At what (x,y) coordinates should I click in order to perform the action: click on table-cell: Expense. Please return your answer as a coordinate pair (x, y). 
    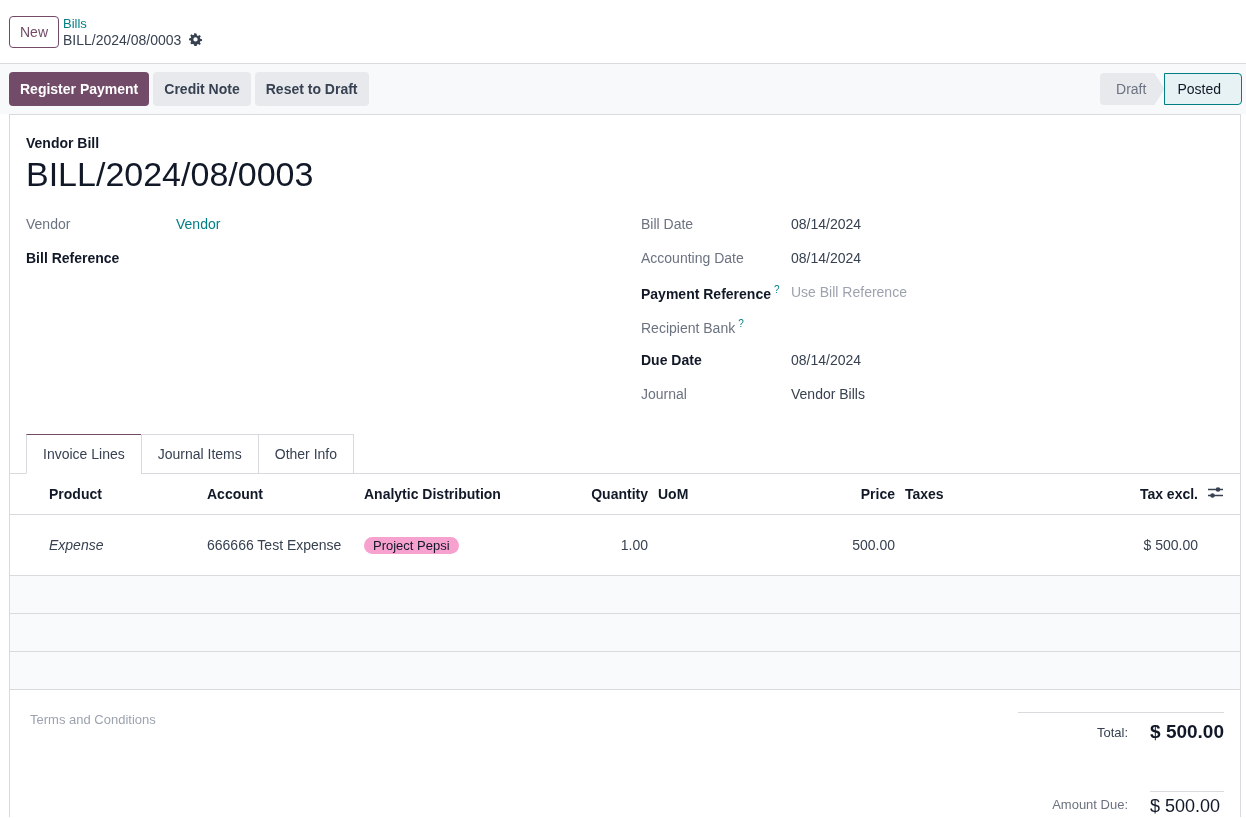
    Looking at the image, I should click on (76, 545).